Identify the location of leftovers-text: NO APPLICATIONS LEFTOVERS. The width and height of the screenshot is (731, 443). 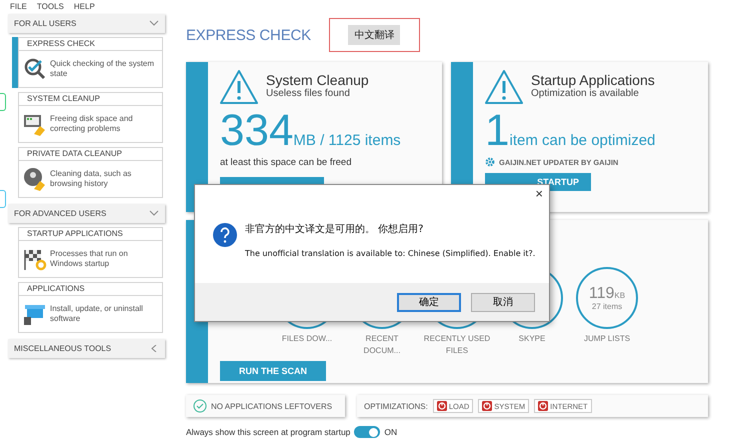
(271, 406).